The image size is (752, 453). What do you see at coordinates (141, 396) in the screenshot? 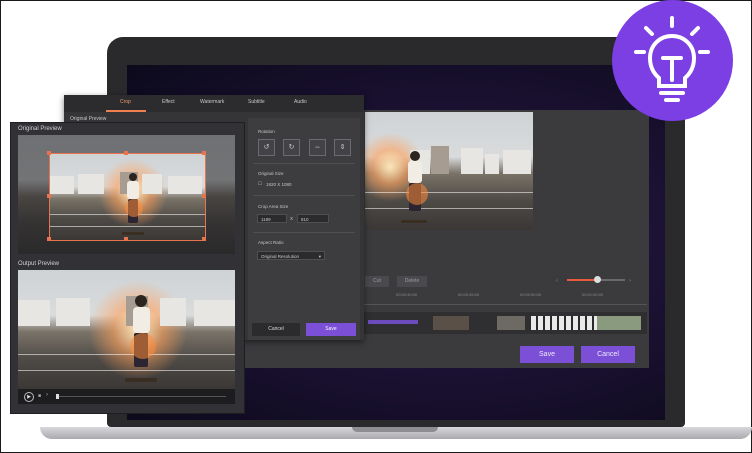
I see `seek-bar` at bounding box center [141, 396].